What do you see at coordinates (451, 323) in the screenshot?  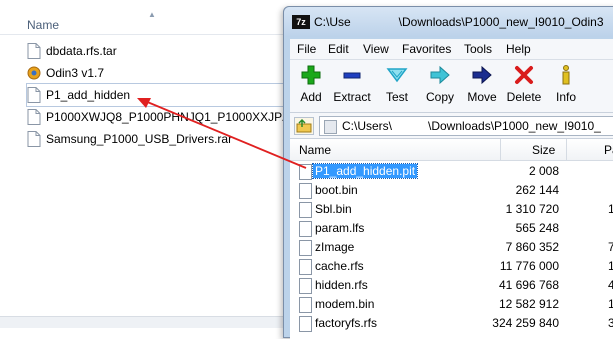 I see `archive-row-factoryfs-rfs: factoryfs.rfs 324 259 840 32` at bounding box center [451, 323].